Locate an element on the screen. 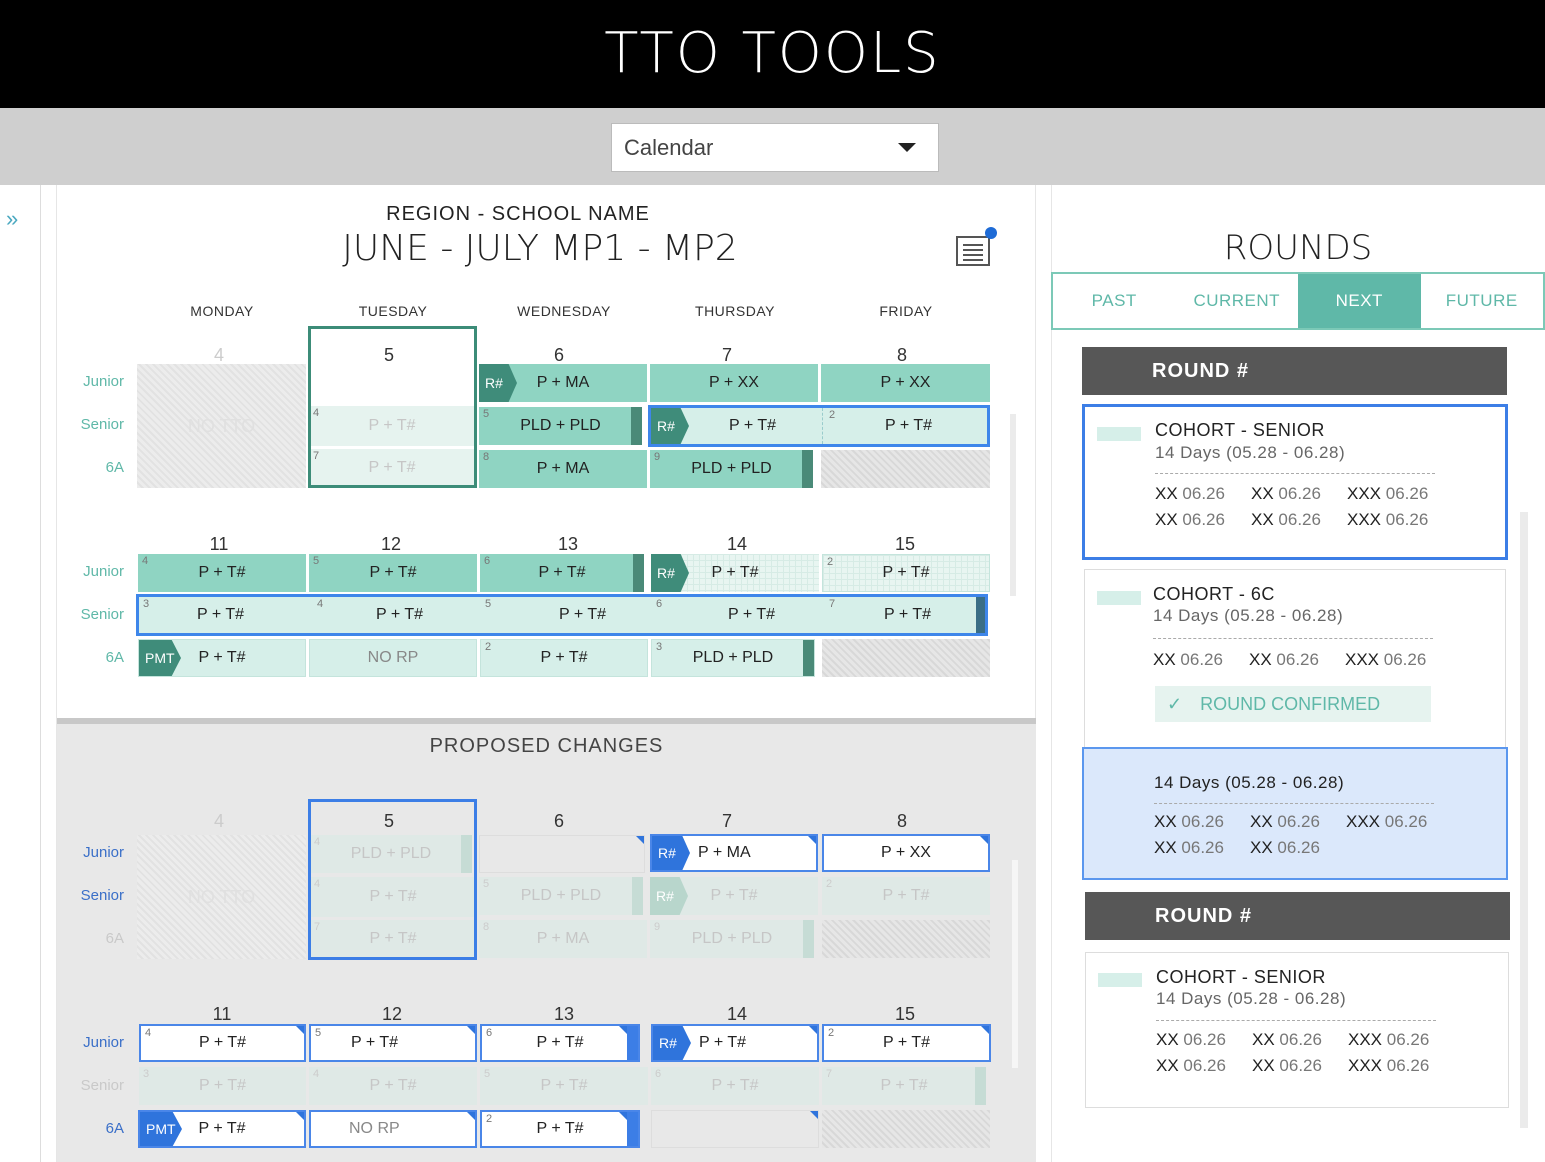  region-school-name: REGION - SCHOOL NAME is located at coordinates (518, 214).